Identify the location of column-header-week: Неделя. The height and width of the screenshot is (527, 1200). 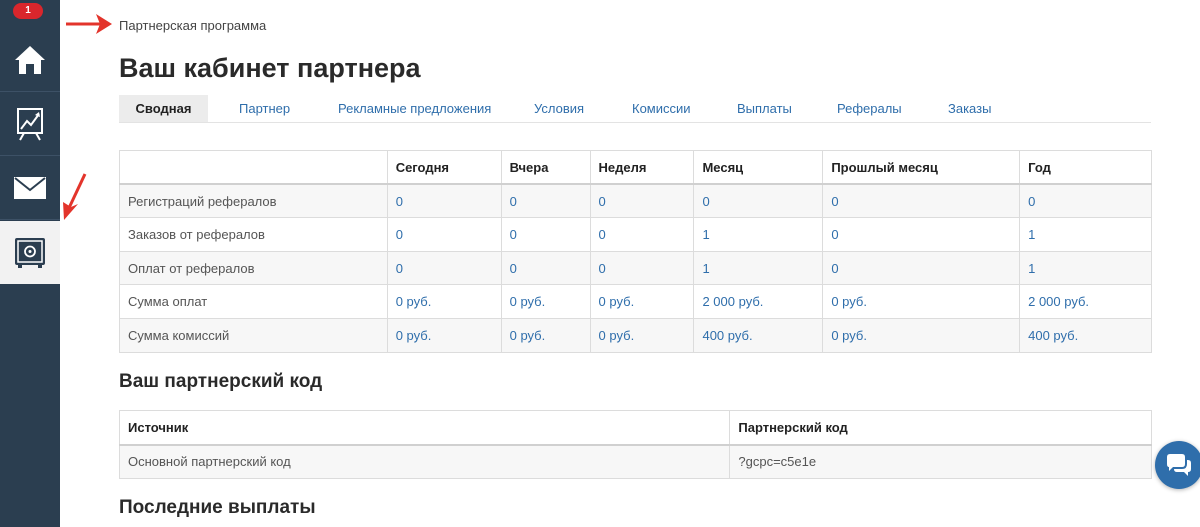
(642, 168).